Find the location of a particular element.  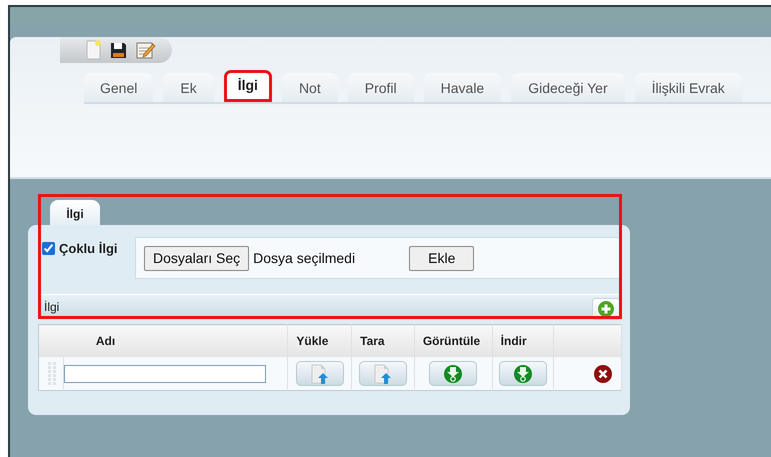

tab: Havale is located at coordinates (463, 87).